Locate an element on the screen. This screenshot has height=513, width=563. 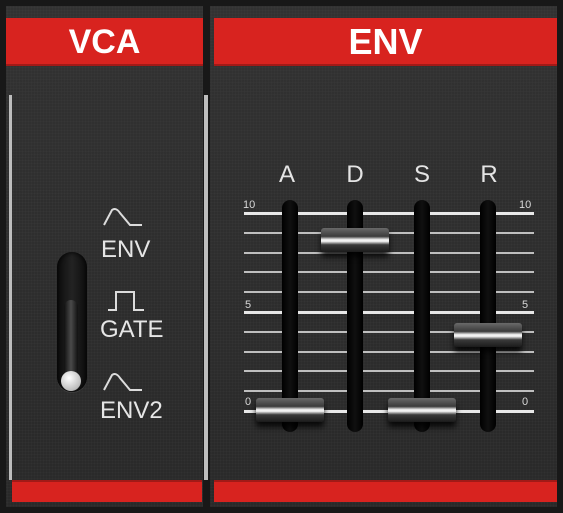
env-header: ENV is located at coordinates (385, 42).